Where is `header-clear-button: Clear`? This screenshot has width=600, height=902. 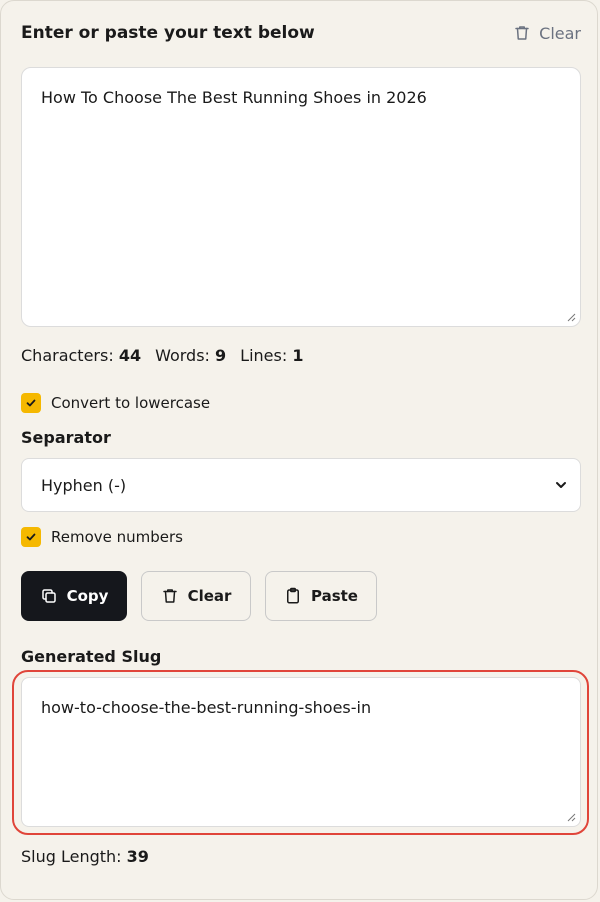
header-clear-button: Clear is located at coordinates (547, 33).